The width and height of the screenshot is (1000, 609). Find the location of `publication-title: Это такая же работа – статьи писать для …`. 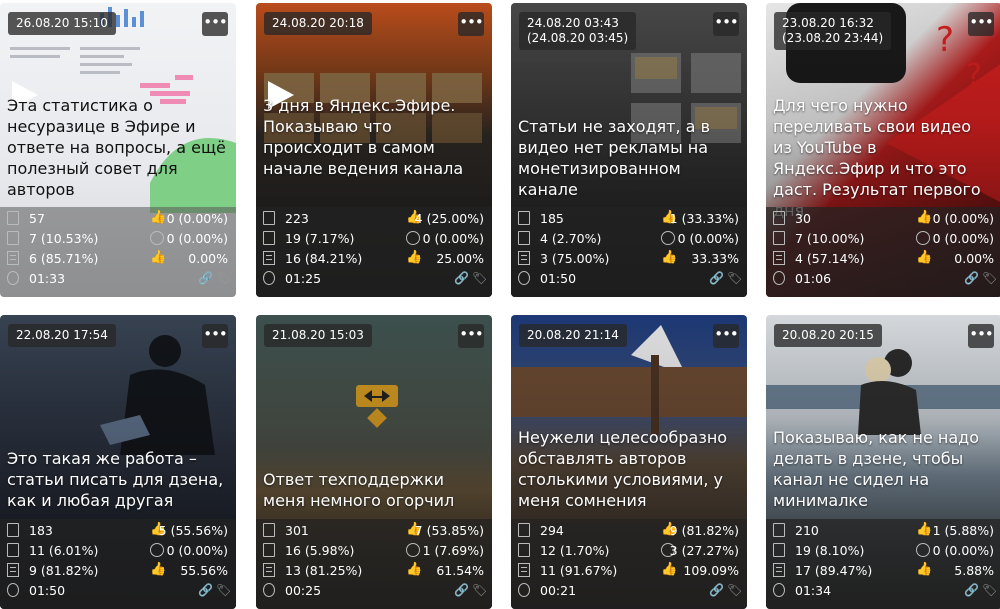

publication-title: Это такая же работа – статьи писать для … is located at coordinates (116, 479).